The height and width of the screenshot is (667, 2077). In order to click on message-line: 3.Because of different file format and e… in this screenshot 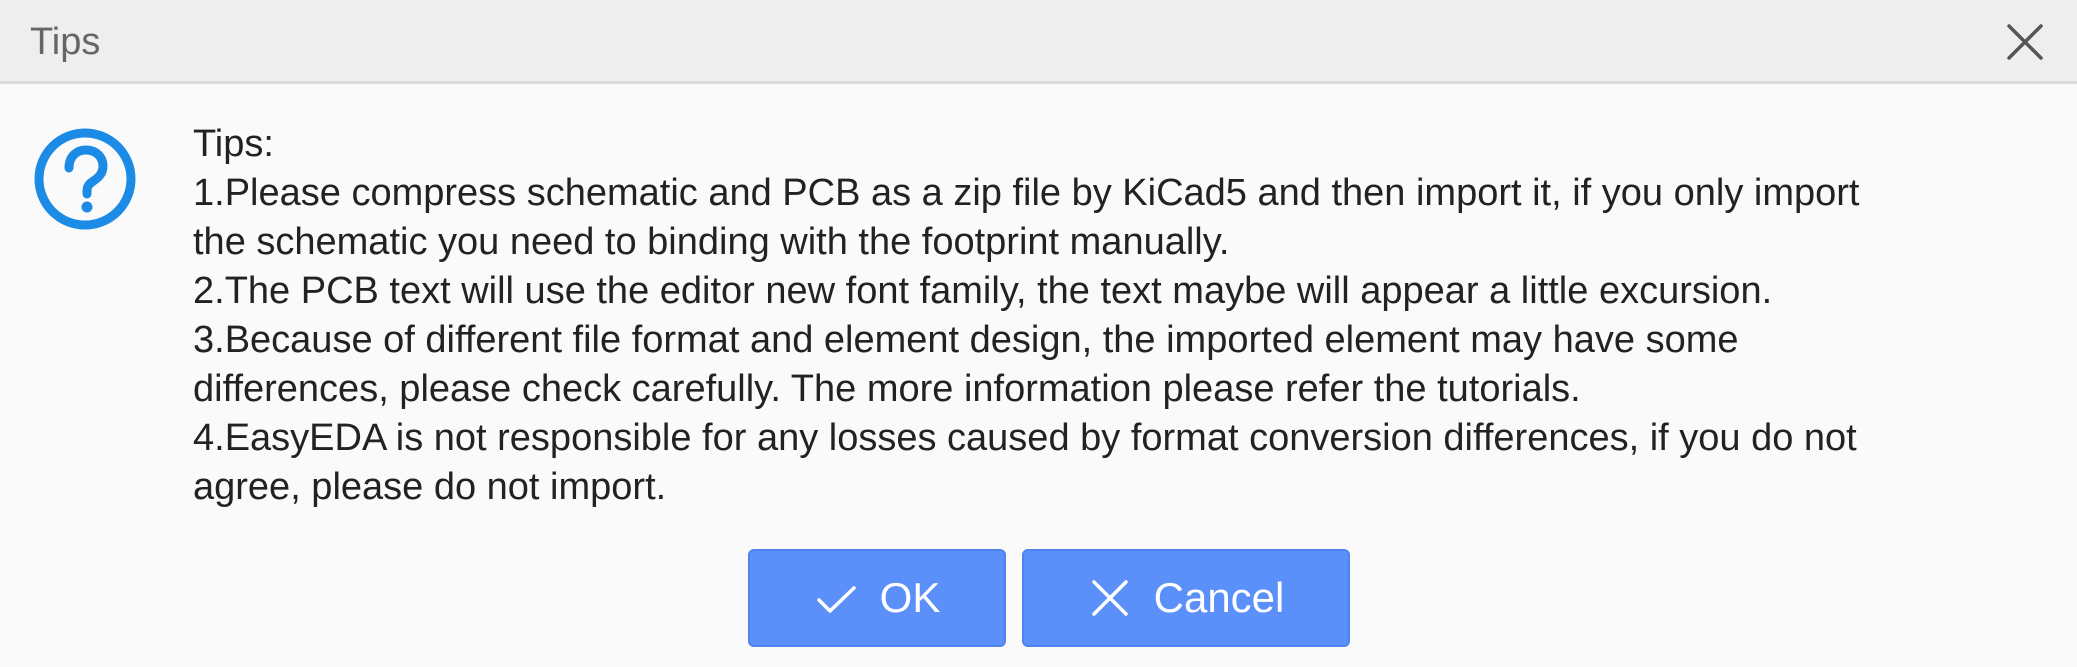, I will do `click(966, 340)`.